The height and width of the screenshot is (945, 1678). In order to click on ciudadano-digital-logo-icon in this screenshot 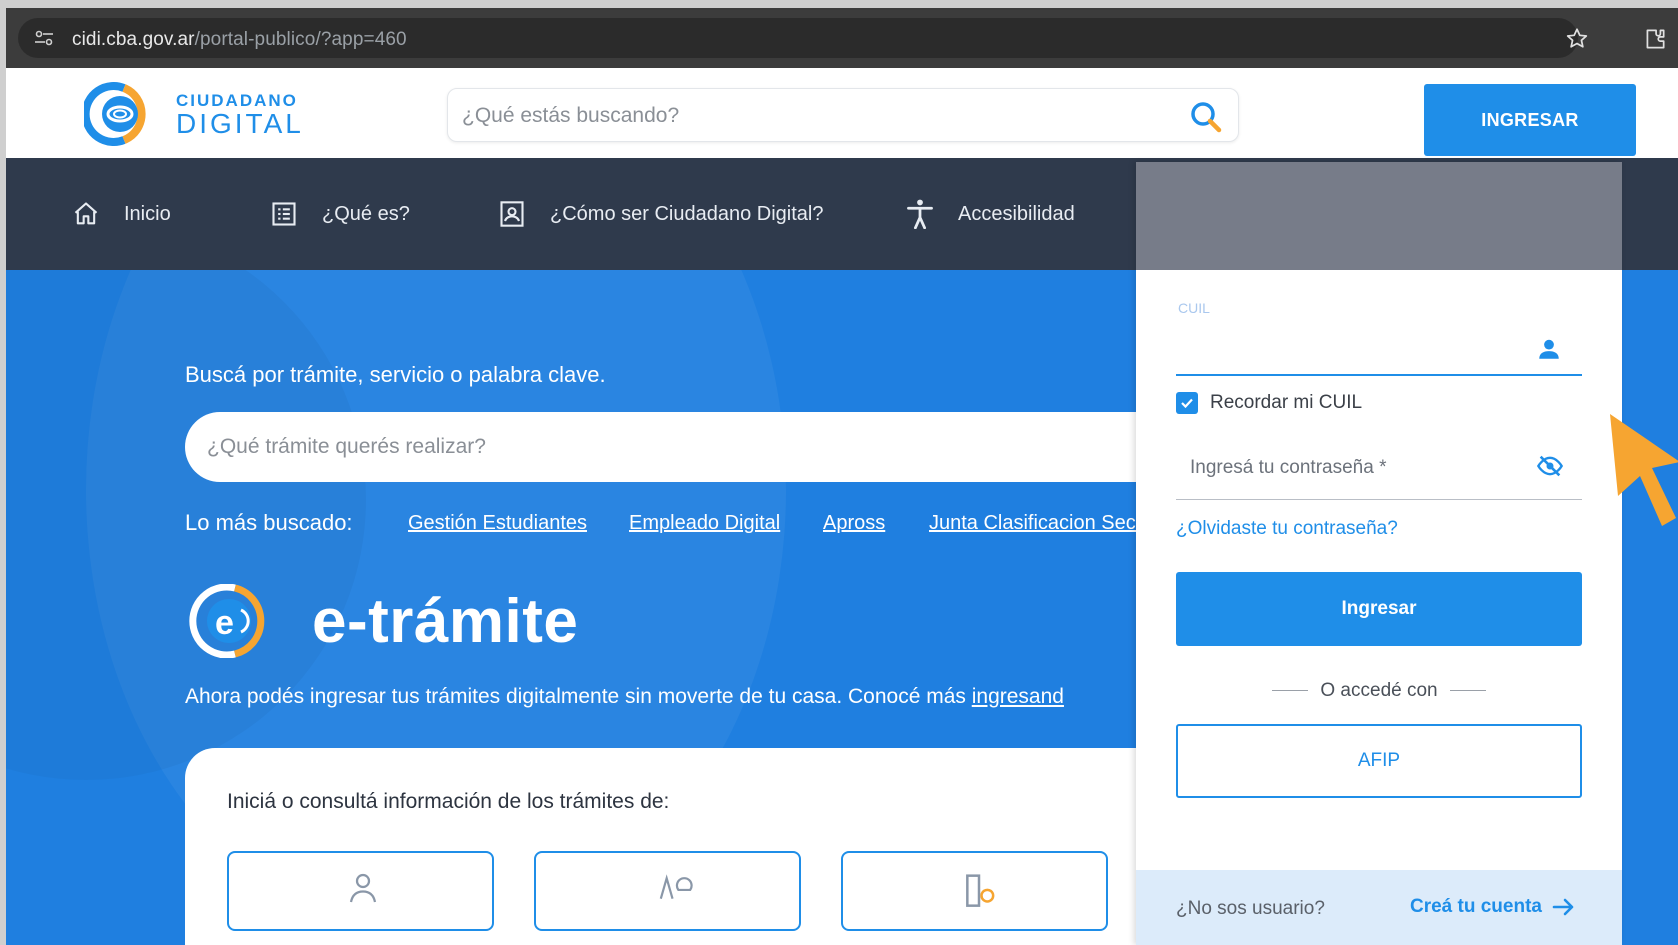, I will do `click(119, 114)`.